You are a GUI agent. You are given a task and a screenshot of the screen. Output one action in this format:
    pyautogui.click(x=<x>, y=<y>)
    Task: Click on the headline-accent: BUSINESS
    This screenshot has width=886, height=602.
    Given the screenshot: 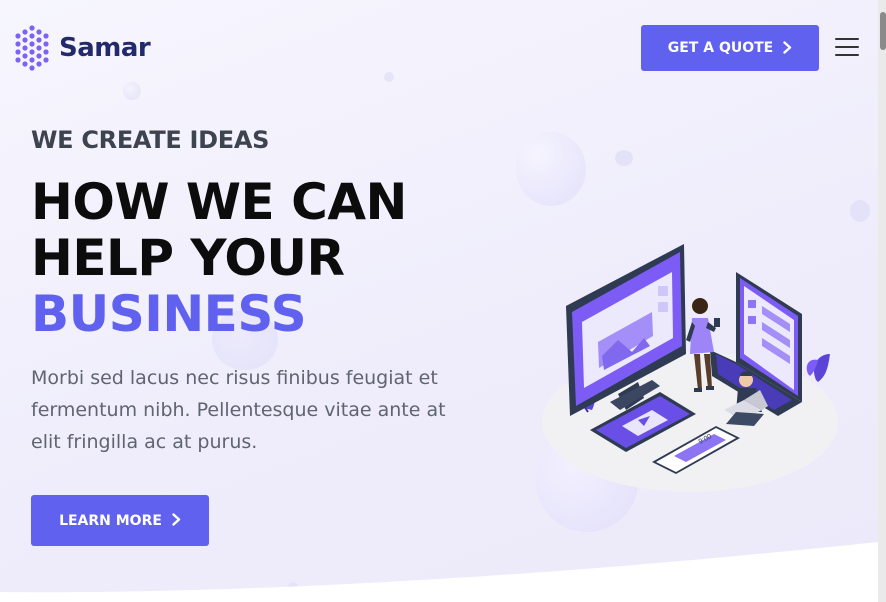 What is the action you would take?
    pyautogui.click(x=169, y=314)
    